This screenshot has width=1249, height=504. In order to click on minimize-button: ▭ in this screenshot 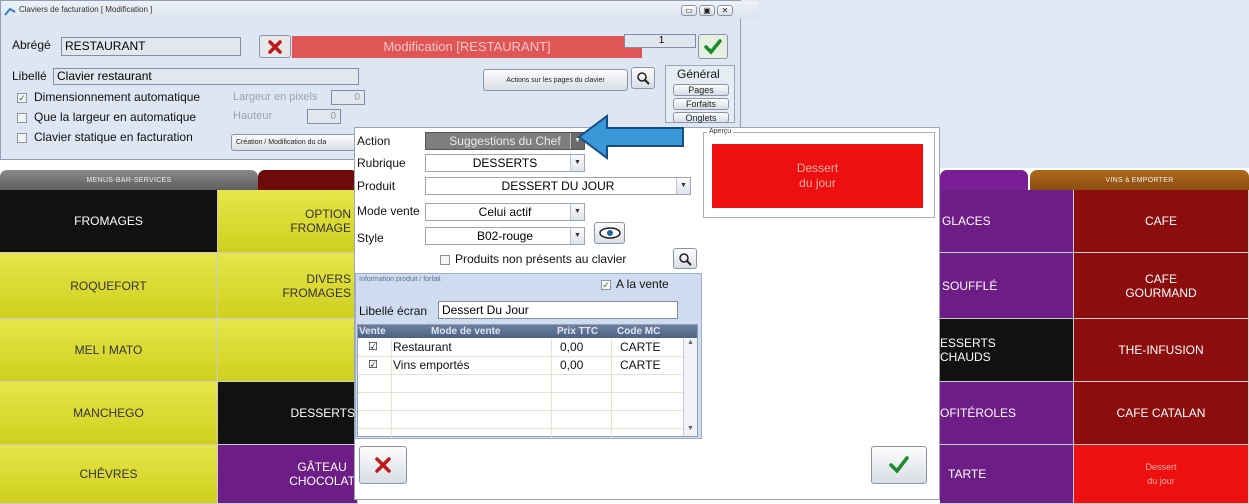, I will do `click(689, 10)`.